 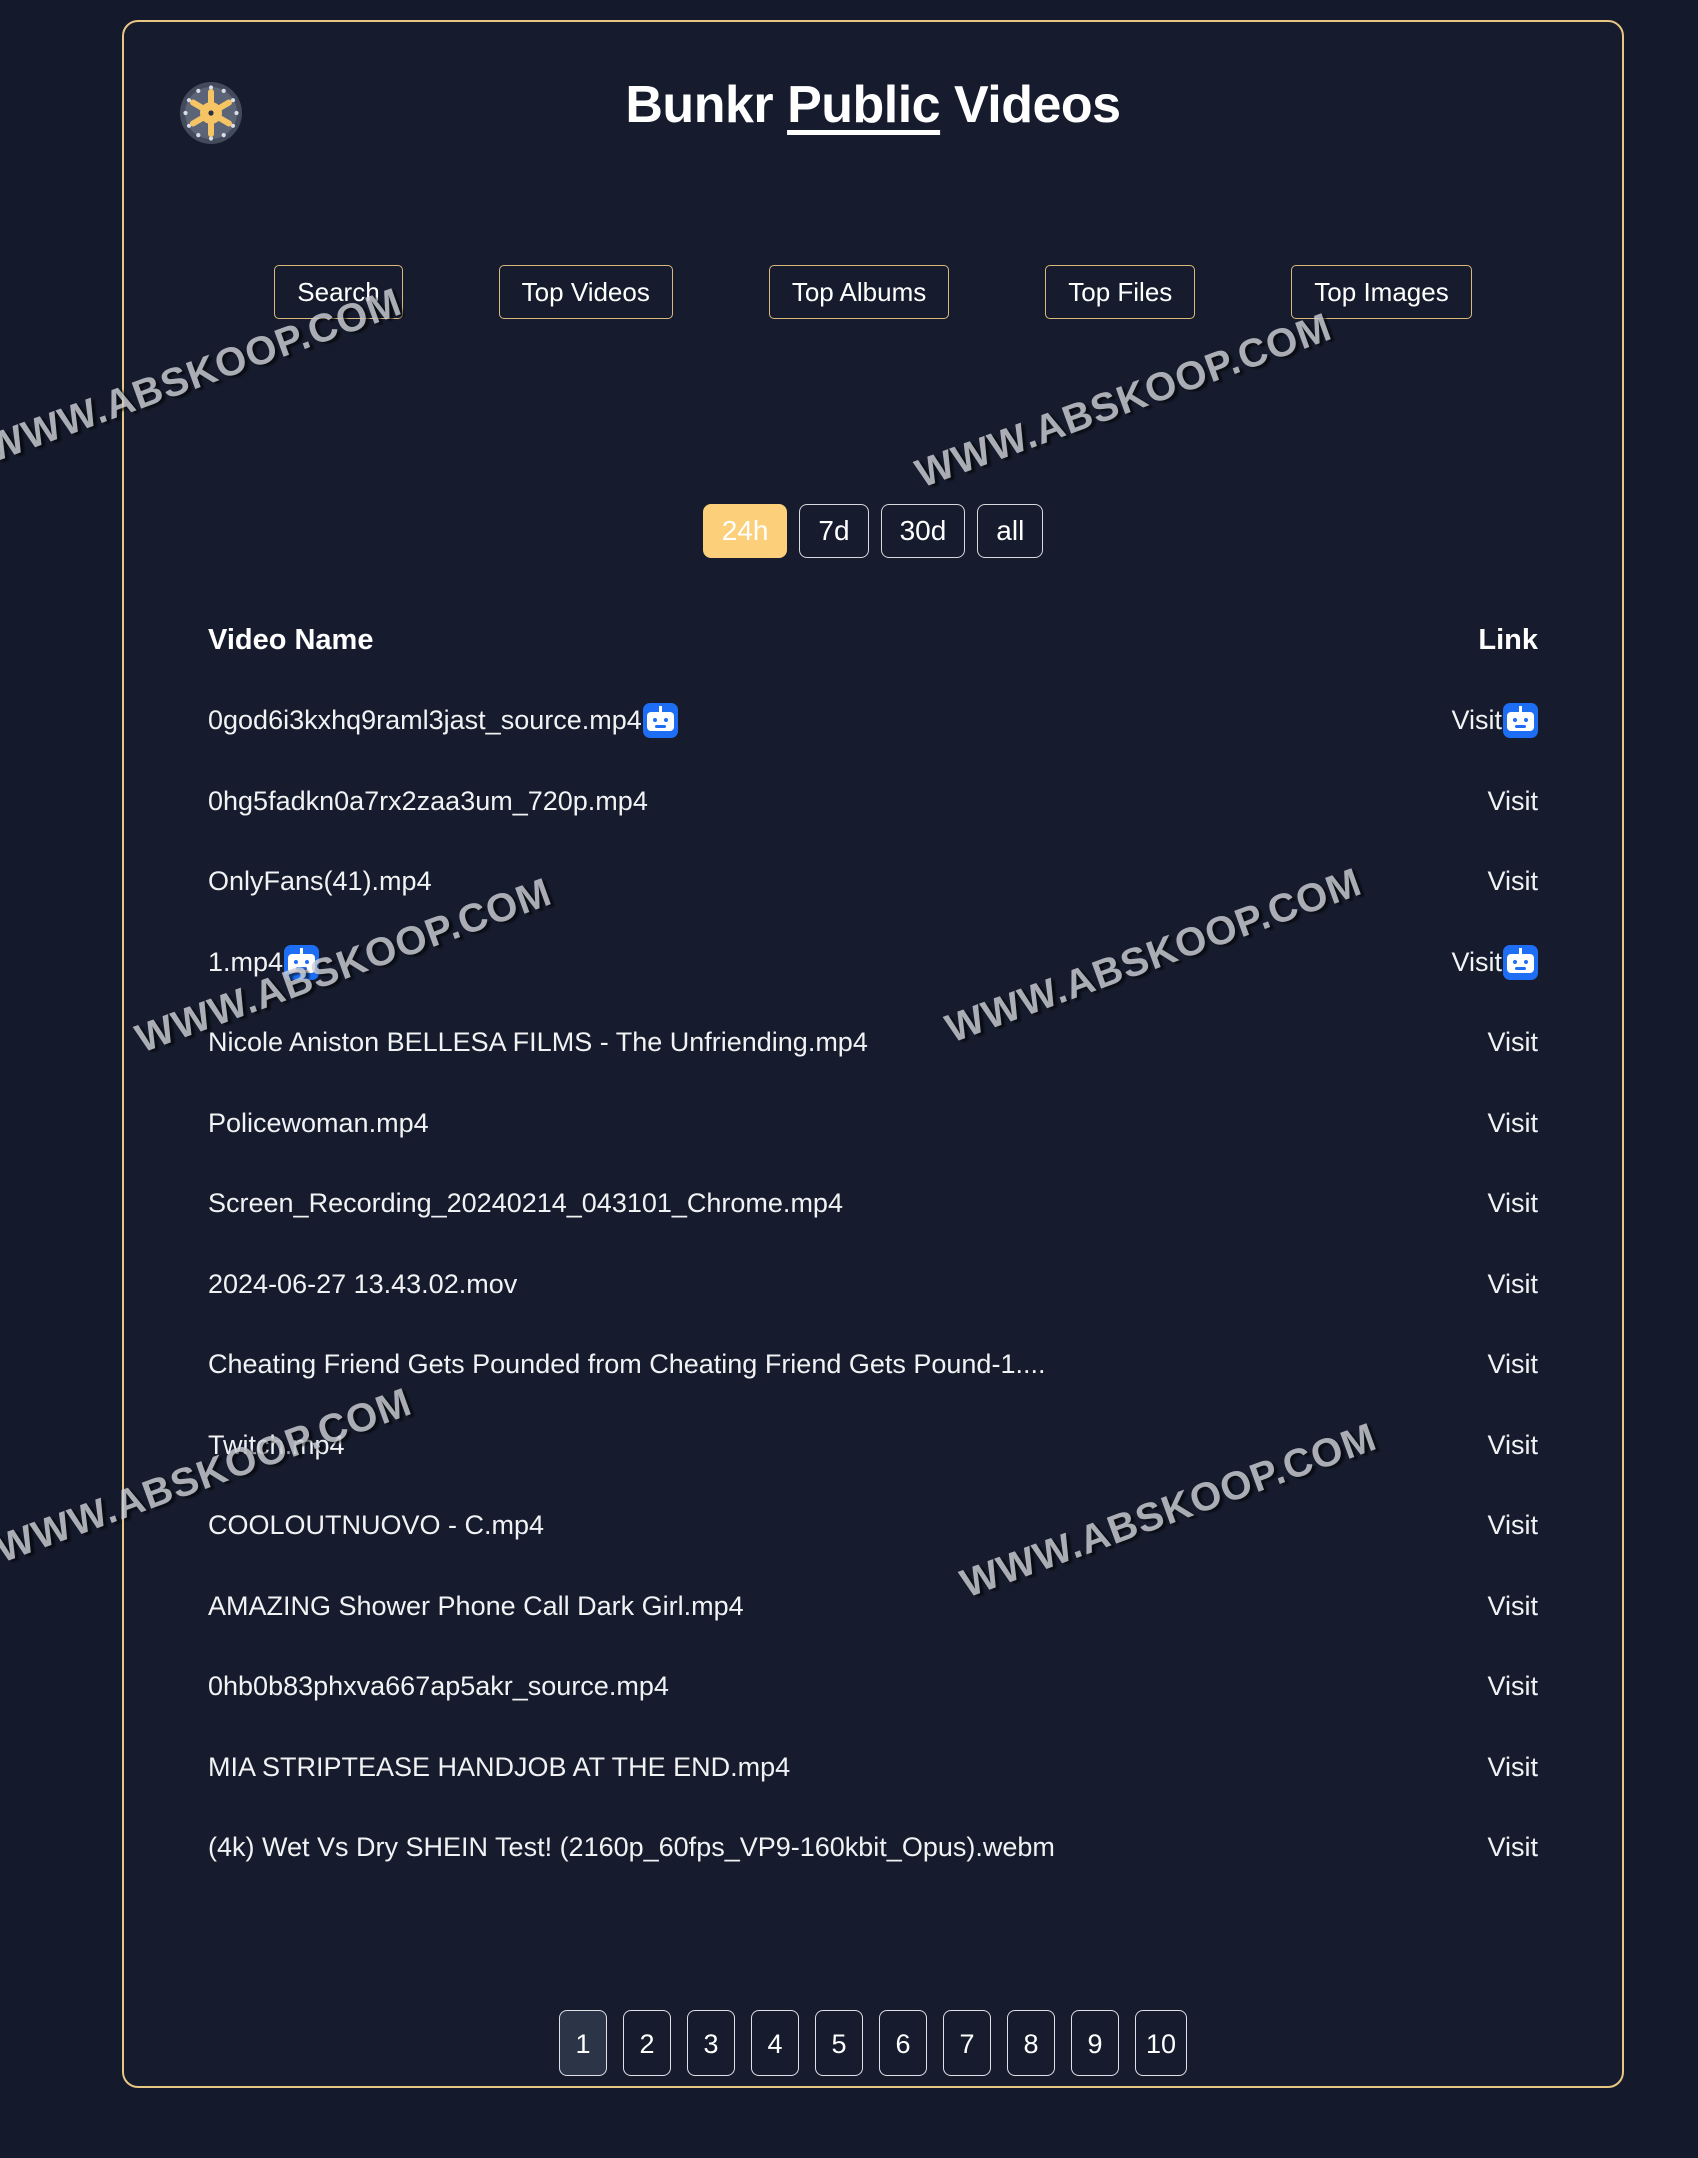 I want to click on table-row: 2024-06-27 13.43.02.mov Visit, so click(x=873, y=1284).